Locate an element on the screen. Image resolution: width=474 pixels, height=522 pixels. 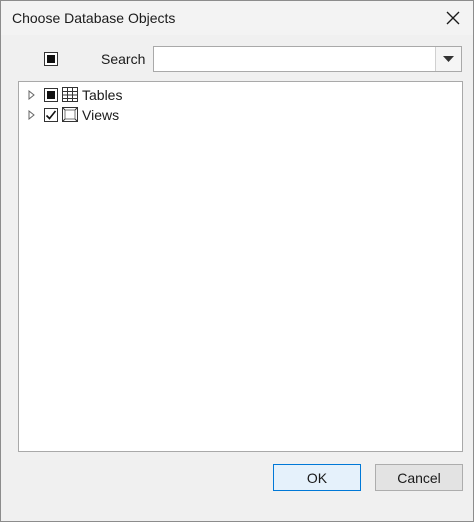
search-dropdown-button is located at coordinates (448, 59).